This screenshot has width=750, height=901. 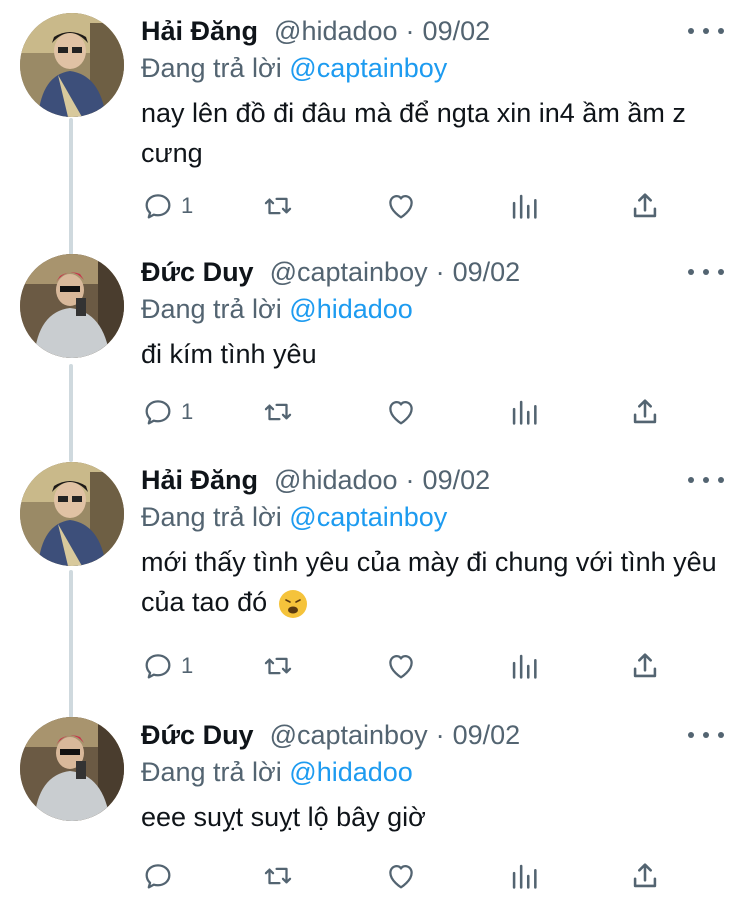 I want to click on tweet-text: đi kím tình yêu, so click(x=229, y=354).